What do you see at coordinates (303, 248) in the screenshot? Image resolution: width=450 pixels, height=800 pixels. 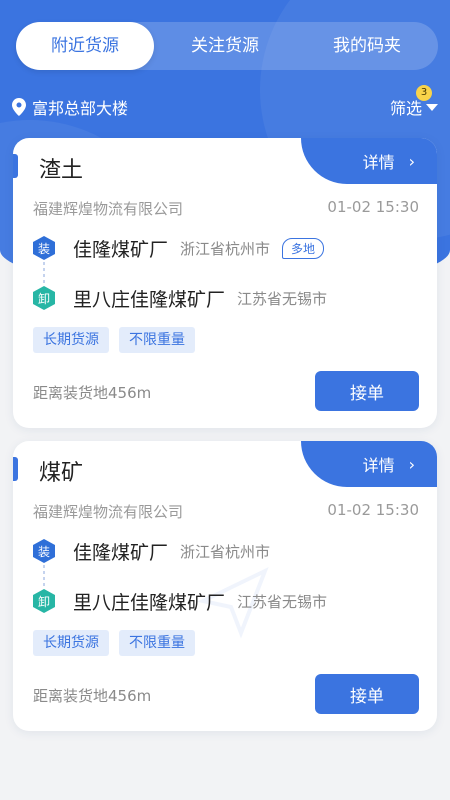 I see `multi-location-badge: 多地` at bounding box center [303, 248].